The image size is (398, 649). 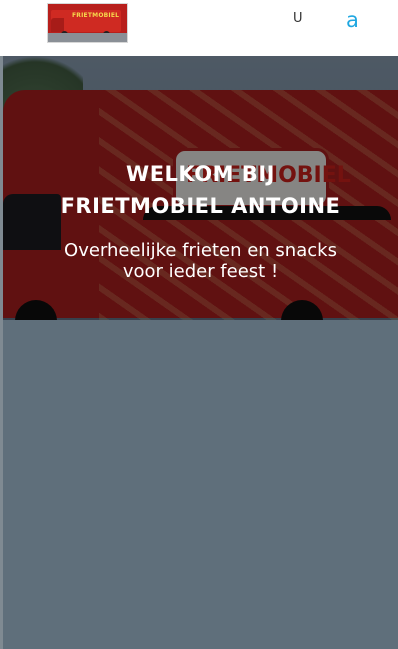 I want to click on hero-title: WELKOM BIJ FRIETMOBIEL ANTOINE, so click(x=200, y=190).